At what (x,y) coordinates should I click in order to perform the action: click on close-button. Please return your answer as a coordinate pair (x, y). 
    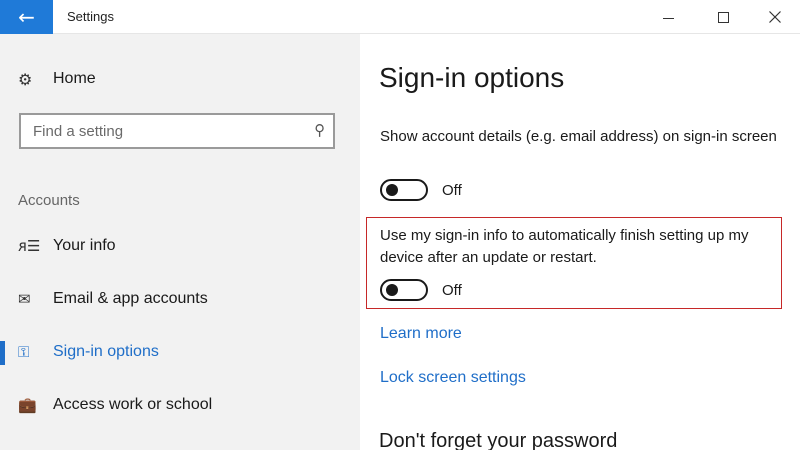
    Looking at the image, I should click on (775, 17).